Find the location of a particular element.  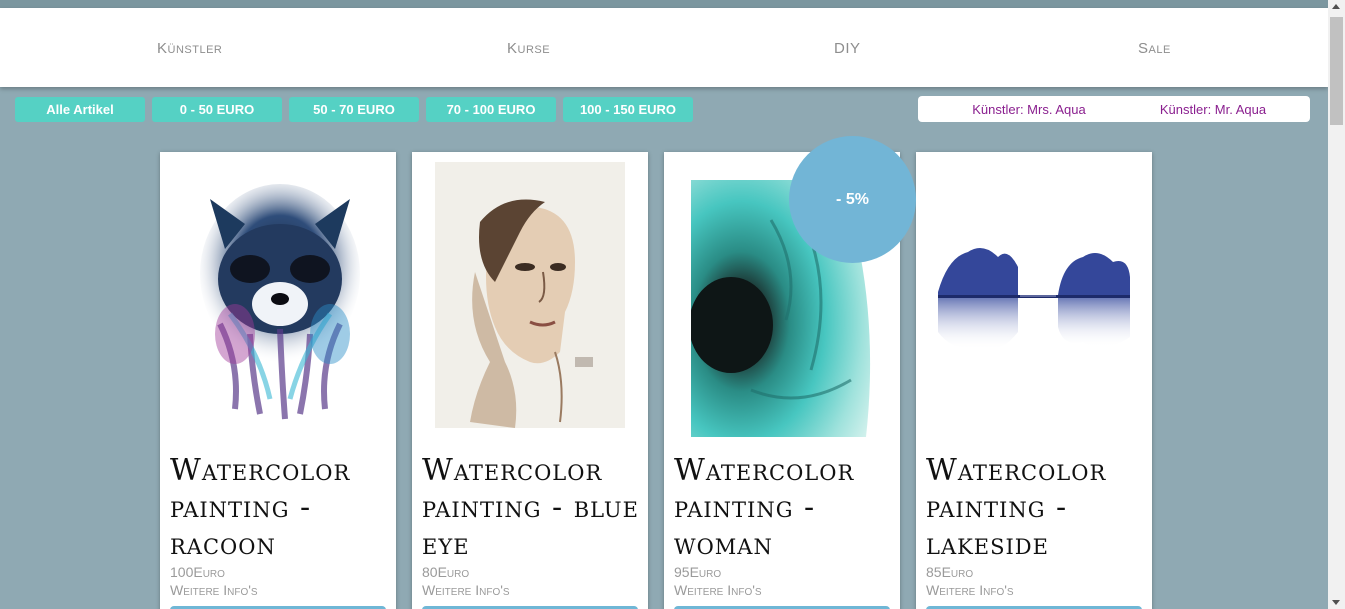

racoon-painting-image is located at coordinates (280, 294).